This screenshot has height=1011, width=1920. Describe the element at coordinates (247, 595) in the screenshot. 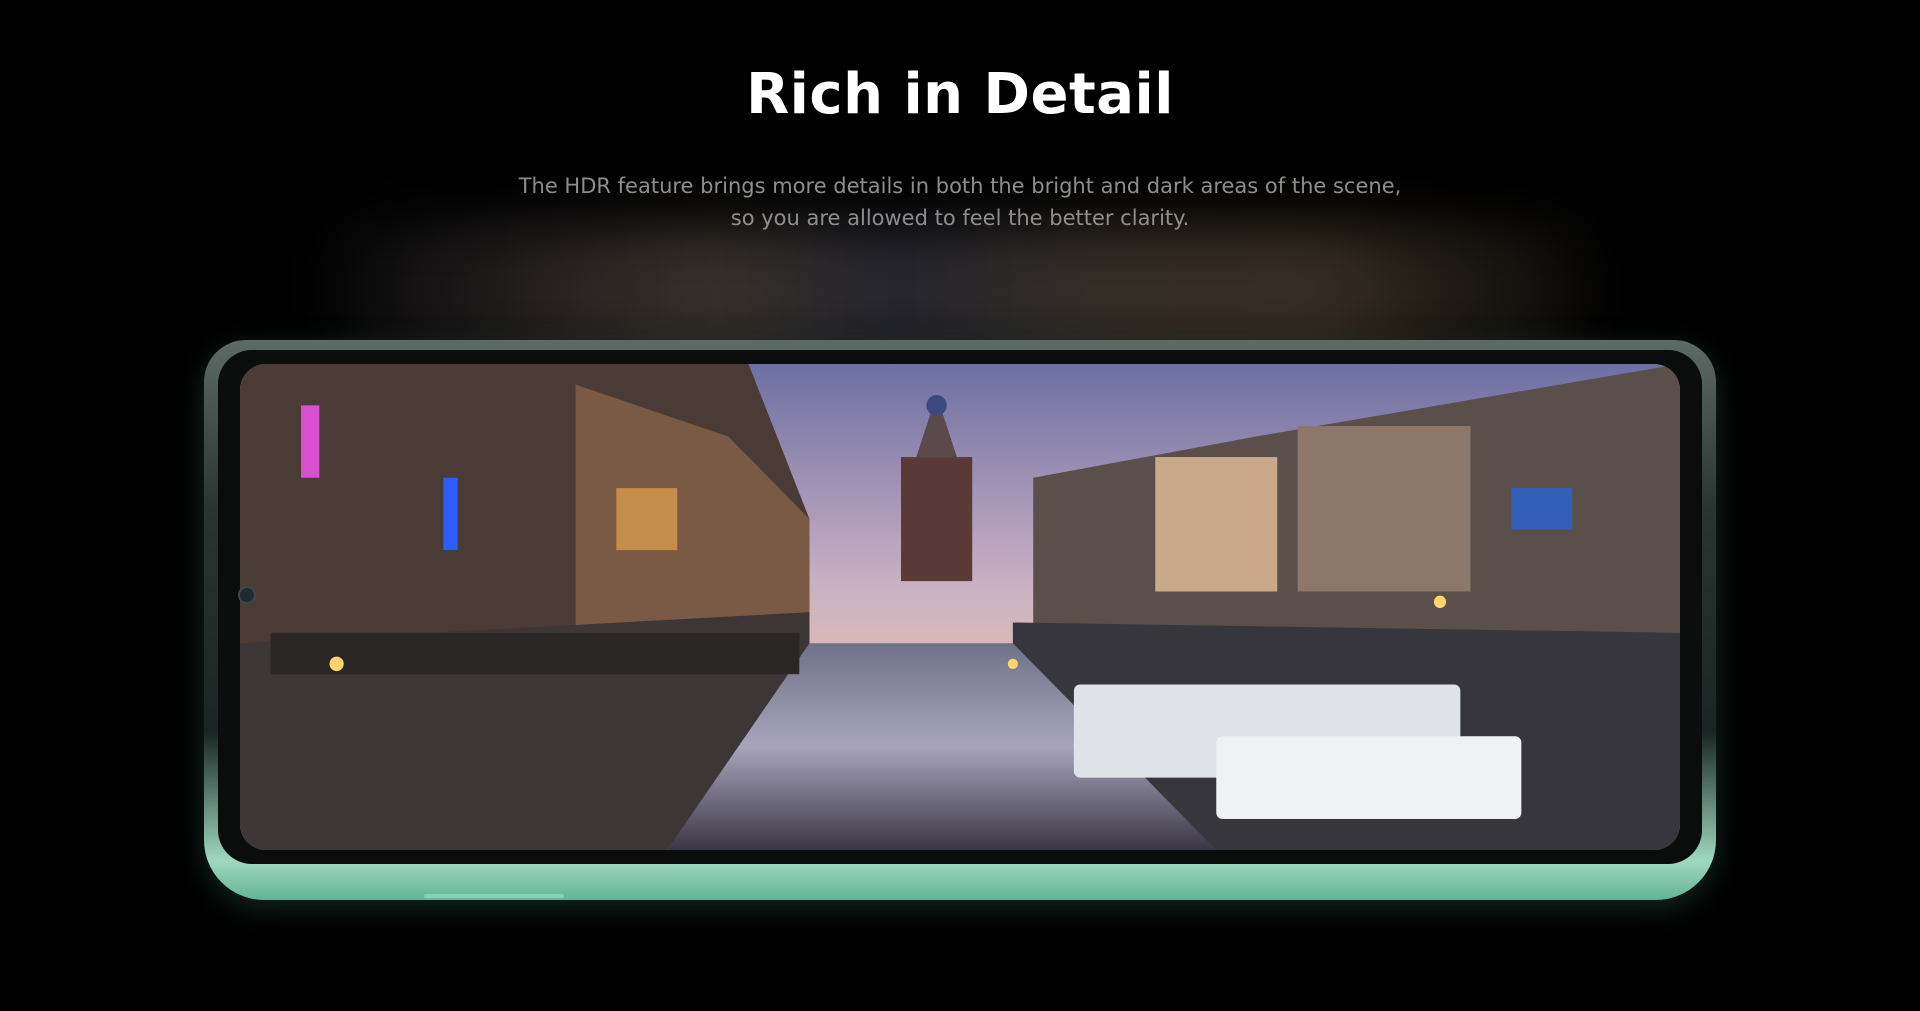

I see `front-camera-icon` at that location.